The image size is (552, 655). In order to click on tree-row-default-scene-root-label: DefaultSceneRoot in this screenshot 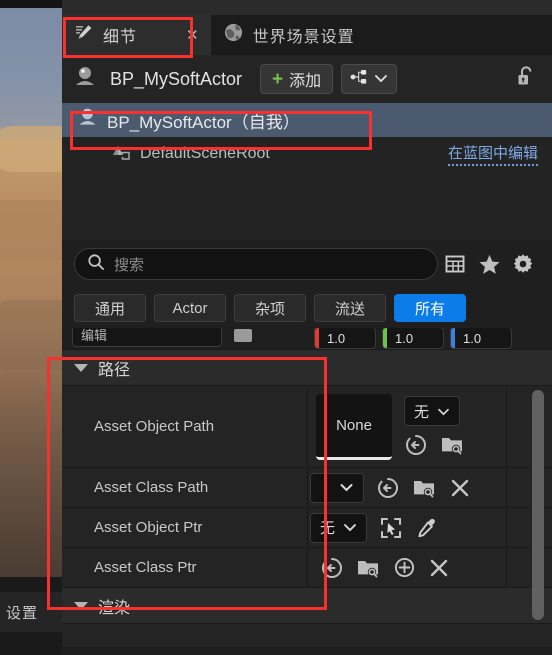, I will do `click(205, 153)`.